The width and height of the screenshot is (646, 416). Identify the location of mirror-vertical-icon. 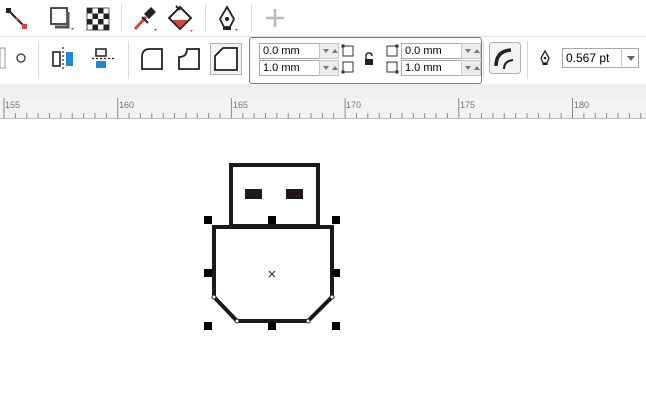
(104, 59).